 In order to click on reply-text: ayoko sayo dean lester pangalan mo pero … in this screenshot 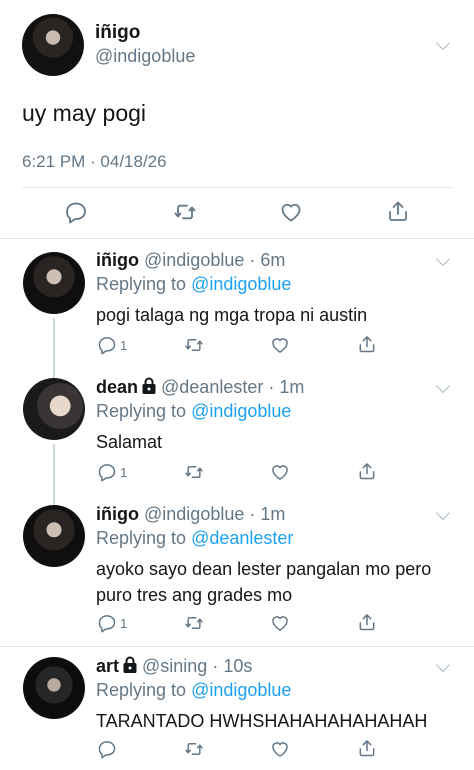, I will do `click(264, 582)`.